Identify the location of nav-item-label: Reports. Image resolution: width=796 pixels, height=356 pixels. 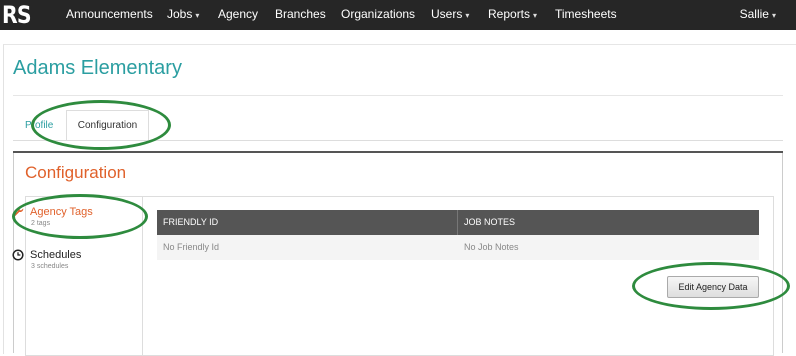
(509, 14).